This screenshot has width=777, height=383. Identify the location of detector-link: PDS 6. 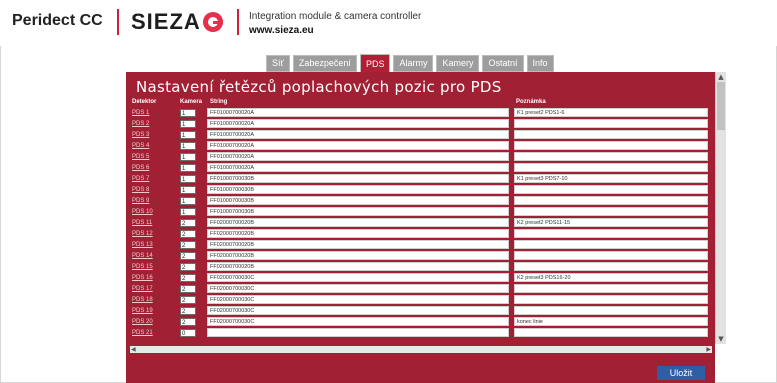
(154, 168).